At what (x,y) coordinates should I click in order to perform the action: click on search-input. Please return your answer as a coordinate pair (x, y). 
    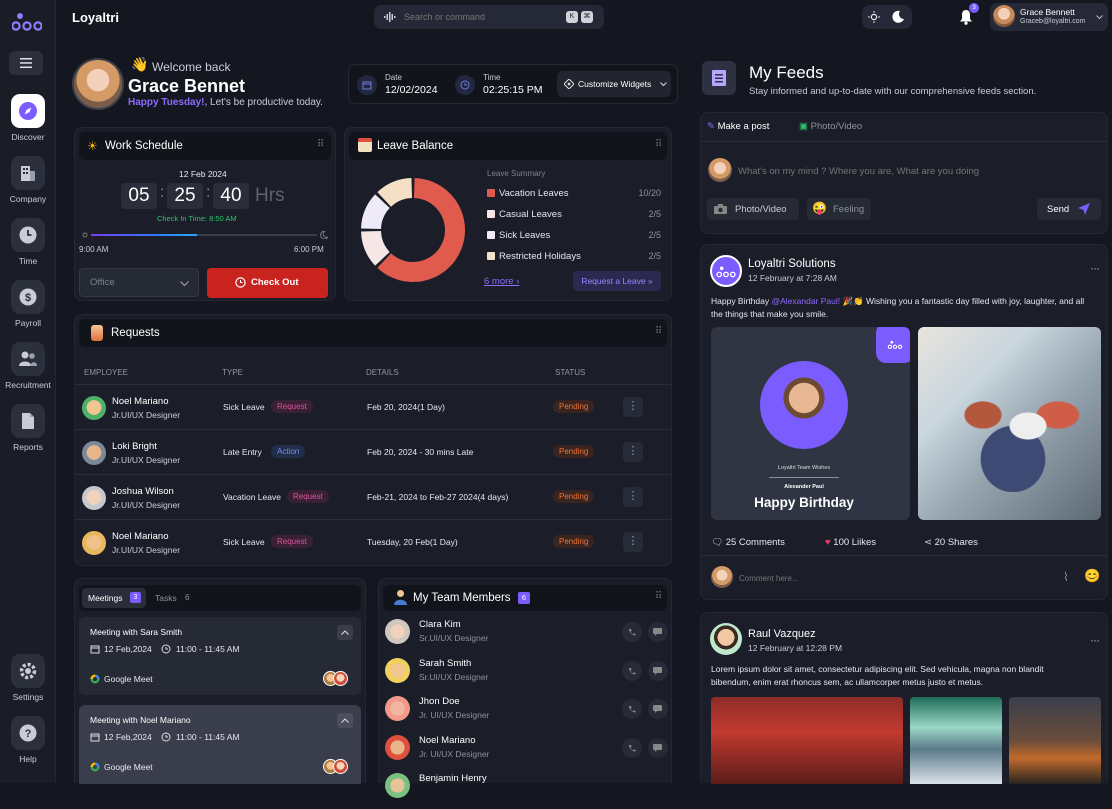
    Looking at the image, I should click on (479, 17).